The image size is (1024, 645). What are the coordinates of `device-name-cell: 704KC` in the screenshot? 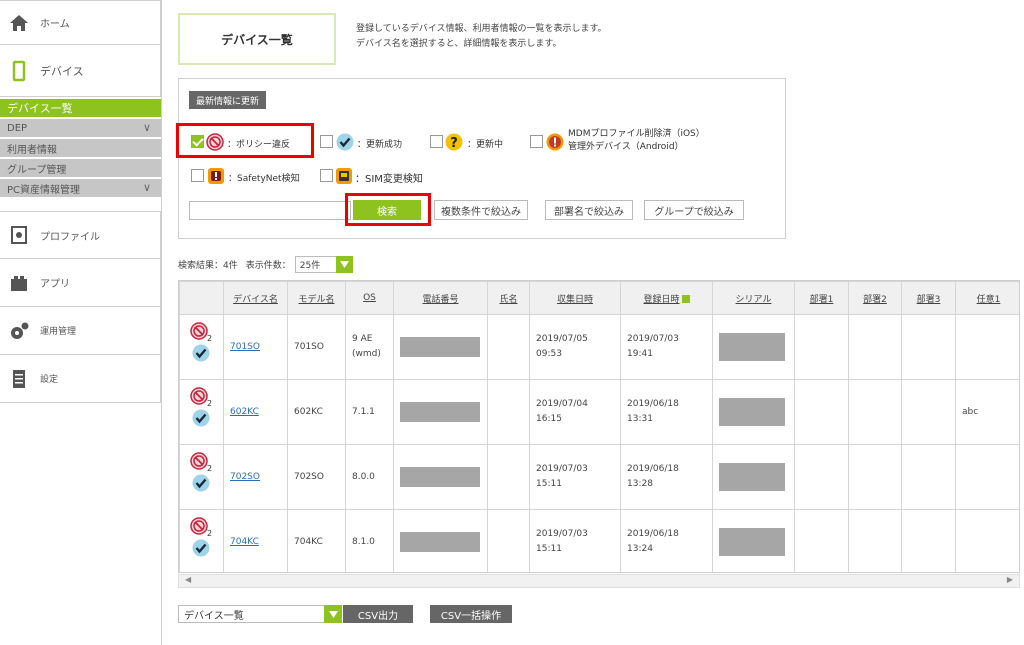 It's located at (255, 540).